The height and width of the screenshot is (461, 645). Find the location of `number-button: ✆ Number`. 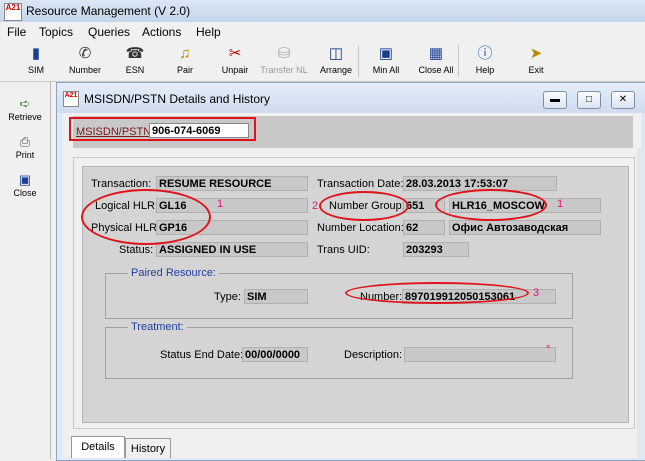

number-button: ✆ Number is located at coordinates (85, 61).